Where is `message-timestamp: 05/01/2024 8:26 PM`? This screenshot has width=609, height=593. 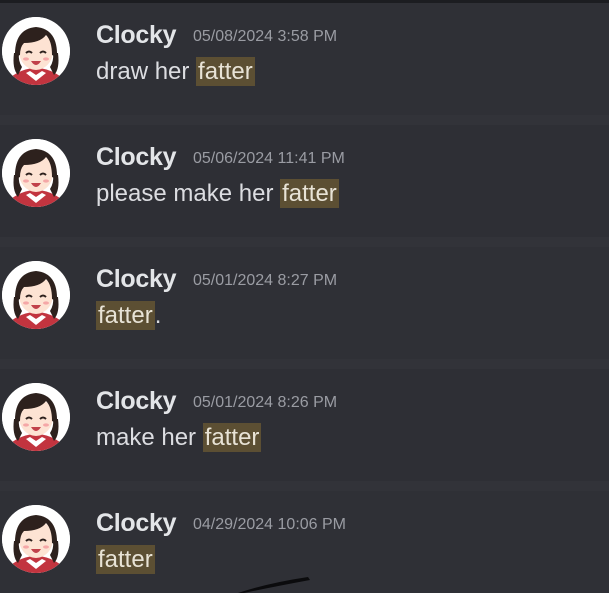 message-timestamp: 05/01/2024 8:26 PM is located at coordinates (265, 402).